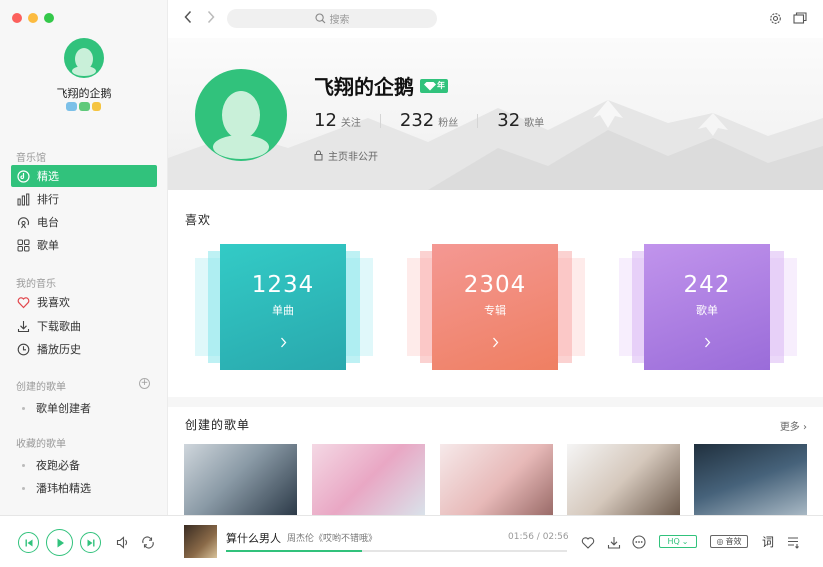  I want to click on more-dots-icon, so click(639, 542).